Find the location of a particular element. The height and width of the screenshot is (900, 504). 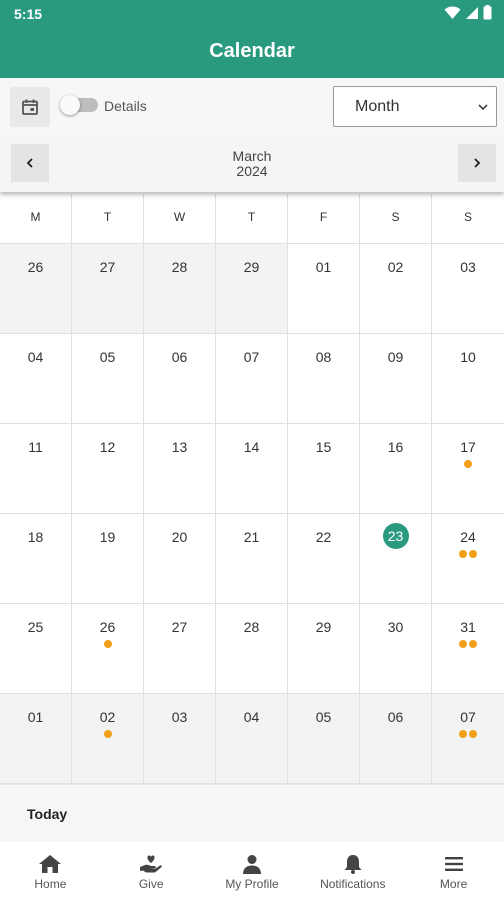

nav-item-more: More is located at coordinates (453, 871).